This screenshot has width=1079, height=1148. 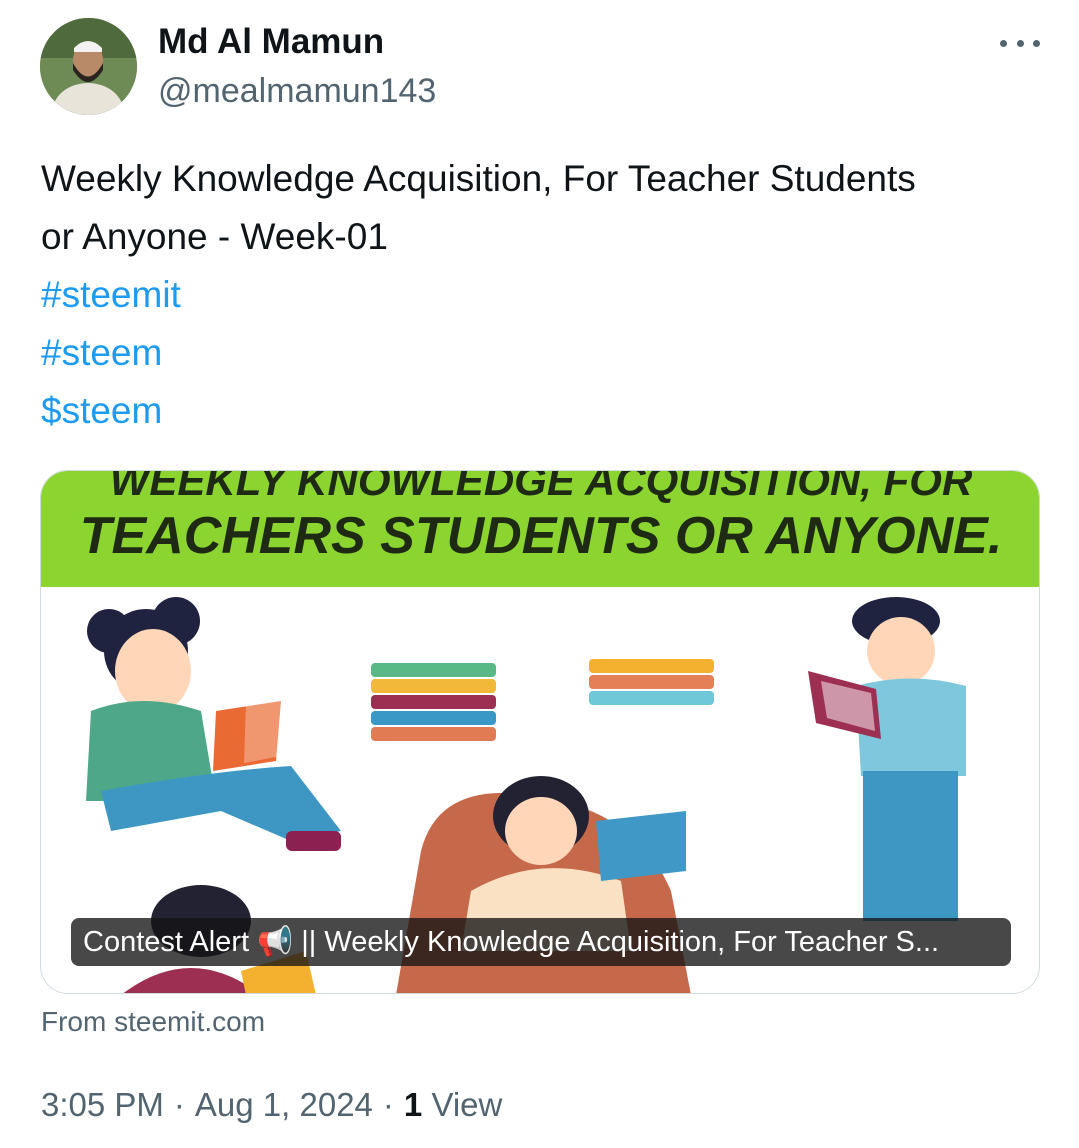 I want to click on hashtag-link: #steemit, so click(x=546, y=295).